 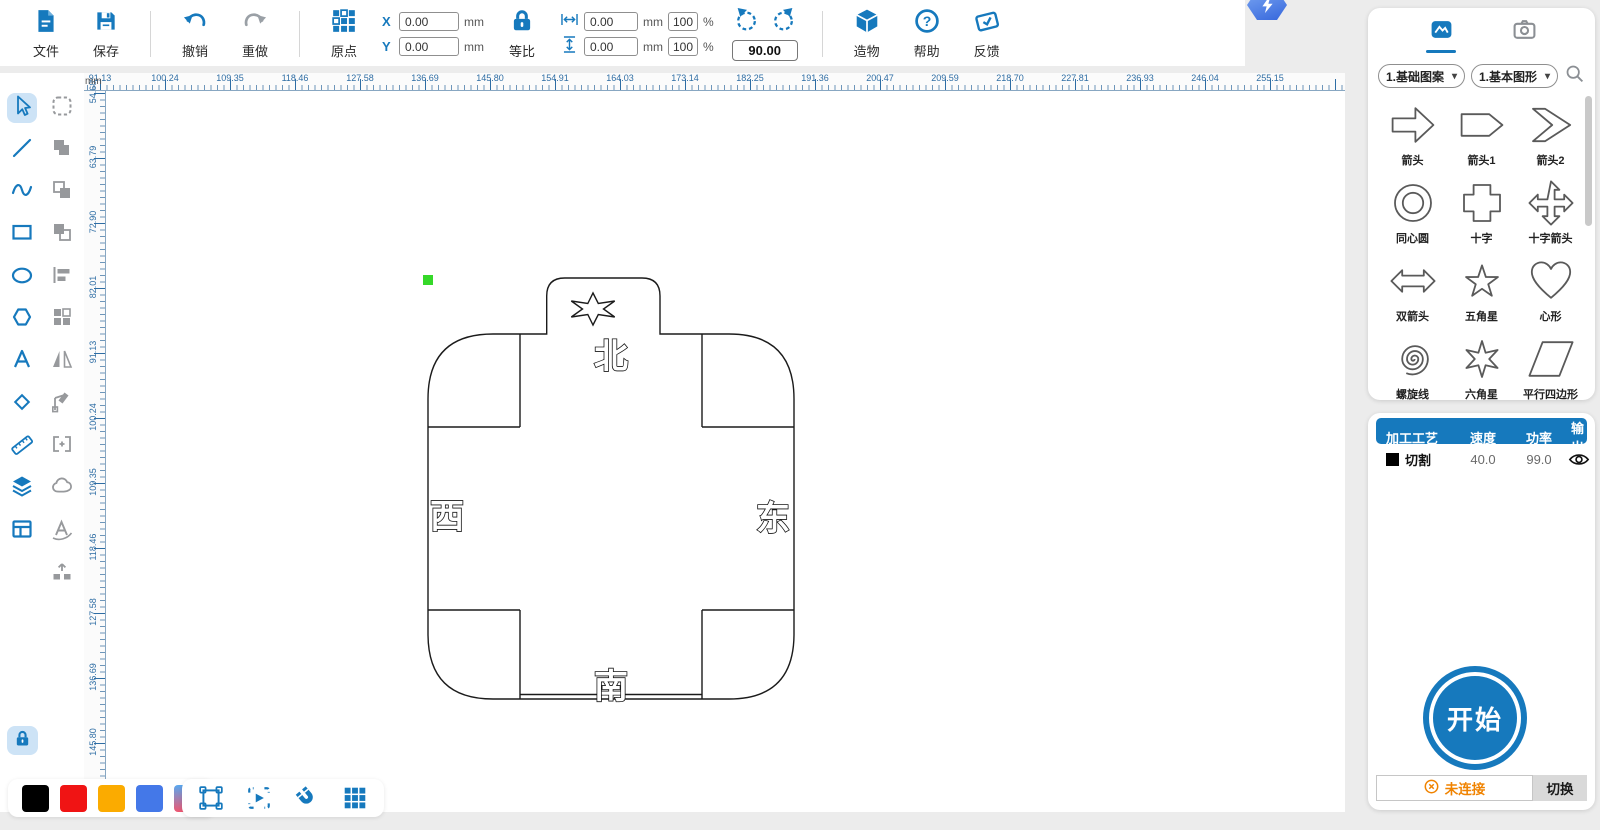 What do you see at coordinates (555, 78) in the screenshot?
I see `ruler-label: 154.91` at bounding box center [555, 78].